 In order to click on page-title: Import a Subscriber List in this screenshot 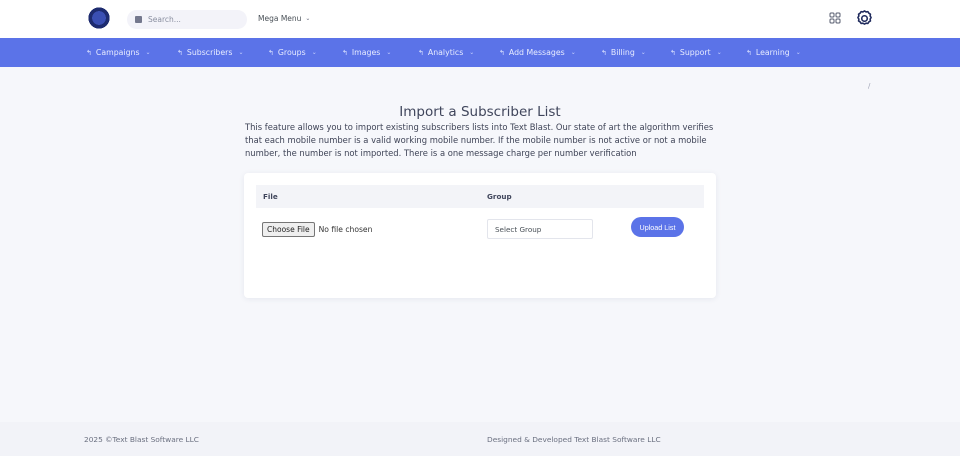, I will do `click(480, 112)`.